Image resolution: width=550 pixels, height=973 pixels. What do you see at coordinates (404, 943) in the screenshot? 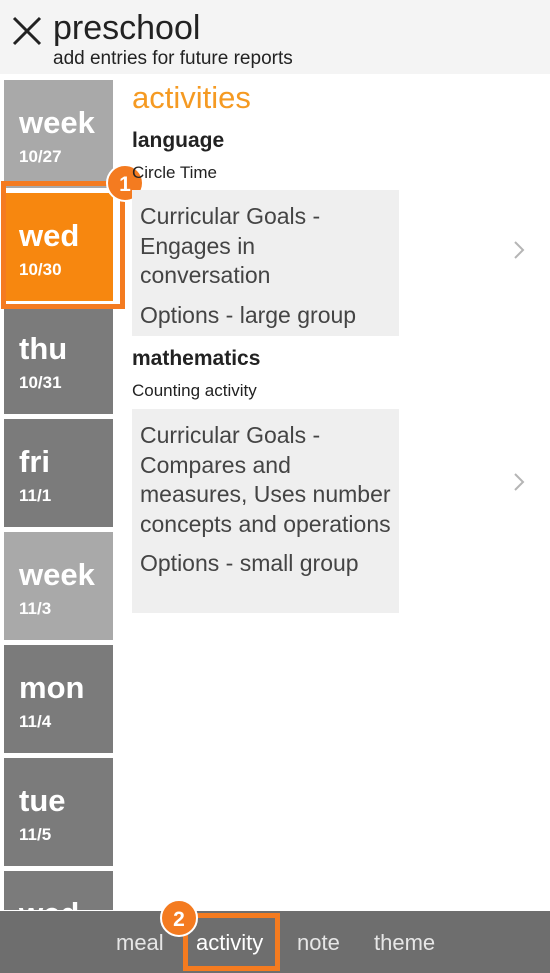
I see `tab-theme: theme` at bounding box center [404, 943].